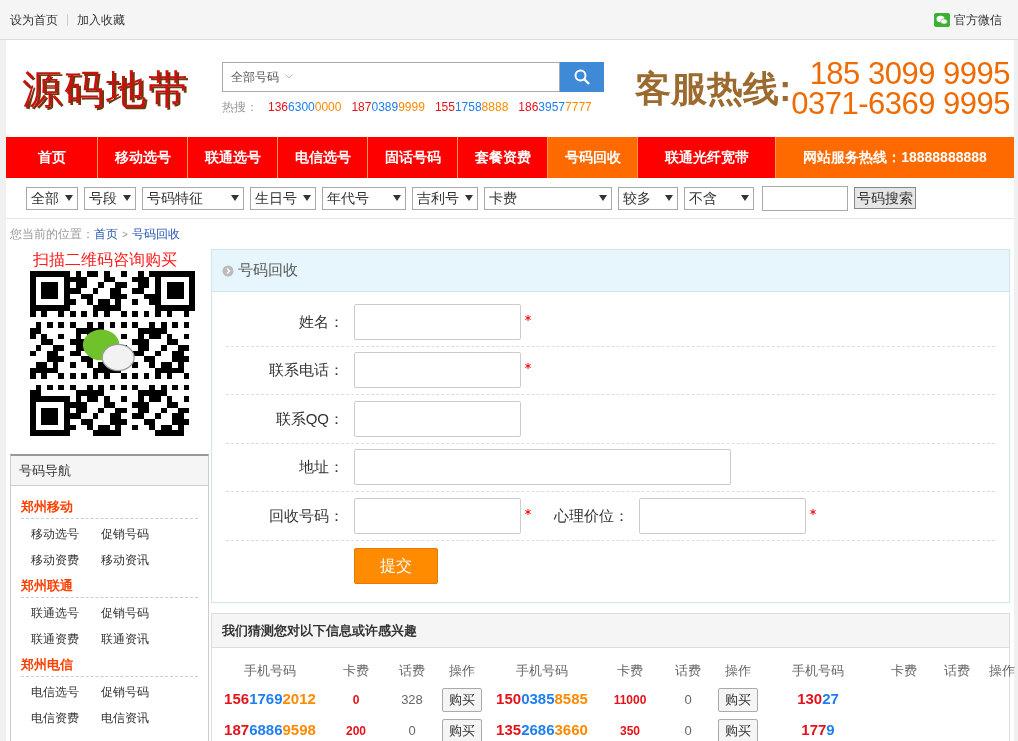 Image resolution: width=1018 pixels, height=741 pixels. I want to click on breadcrumb-link: 首页, so click(106, 234).